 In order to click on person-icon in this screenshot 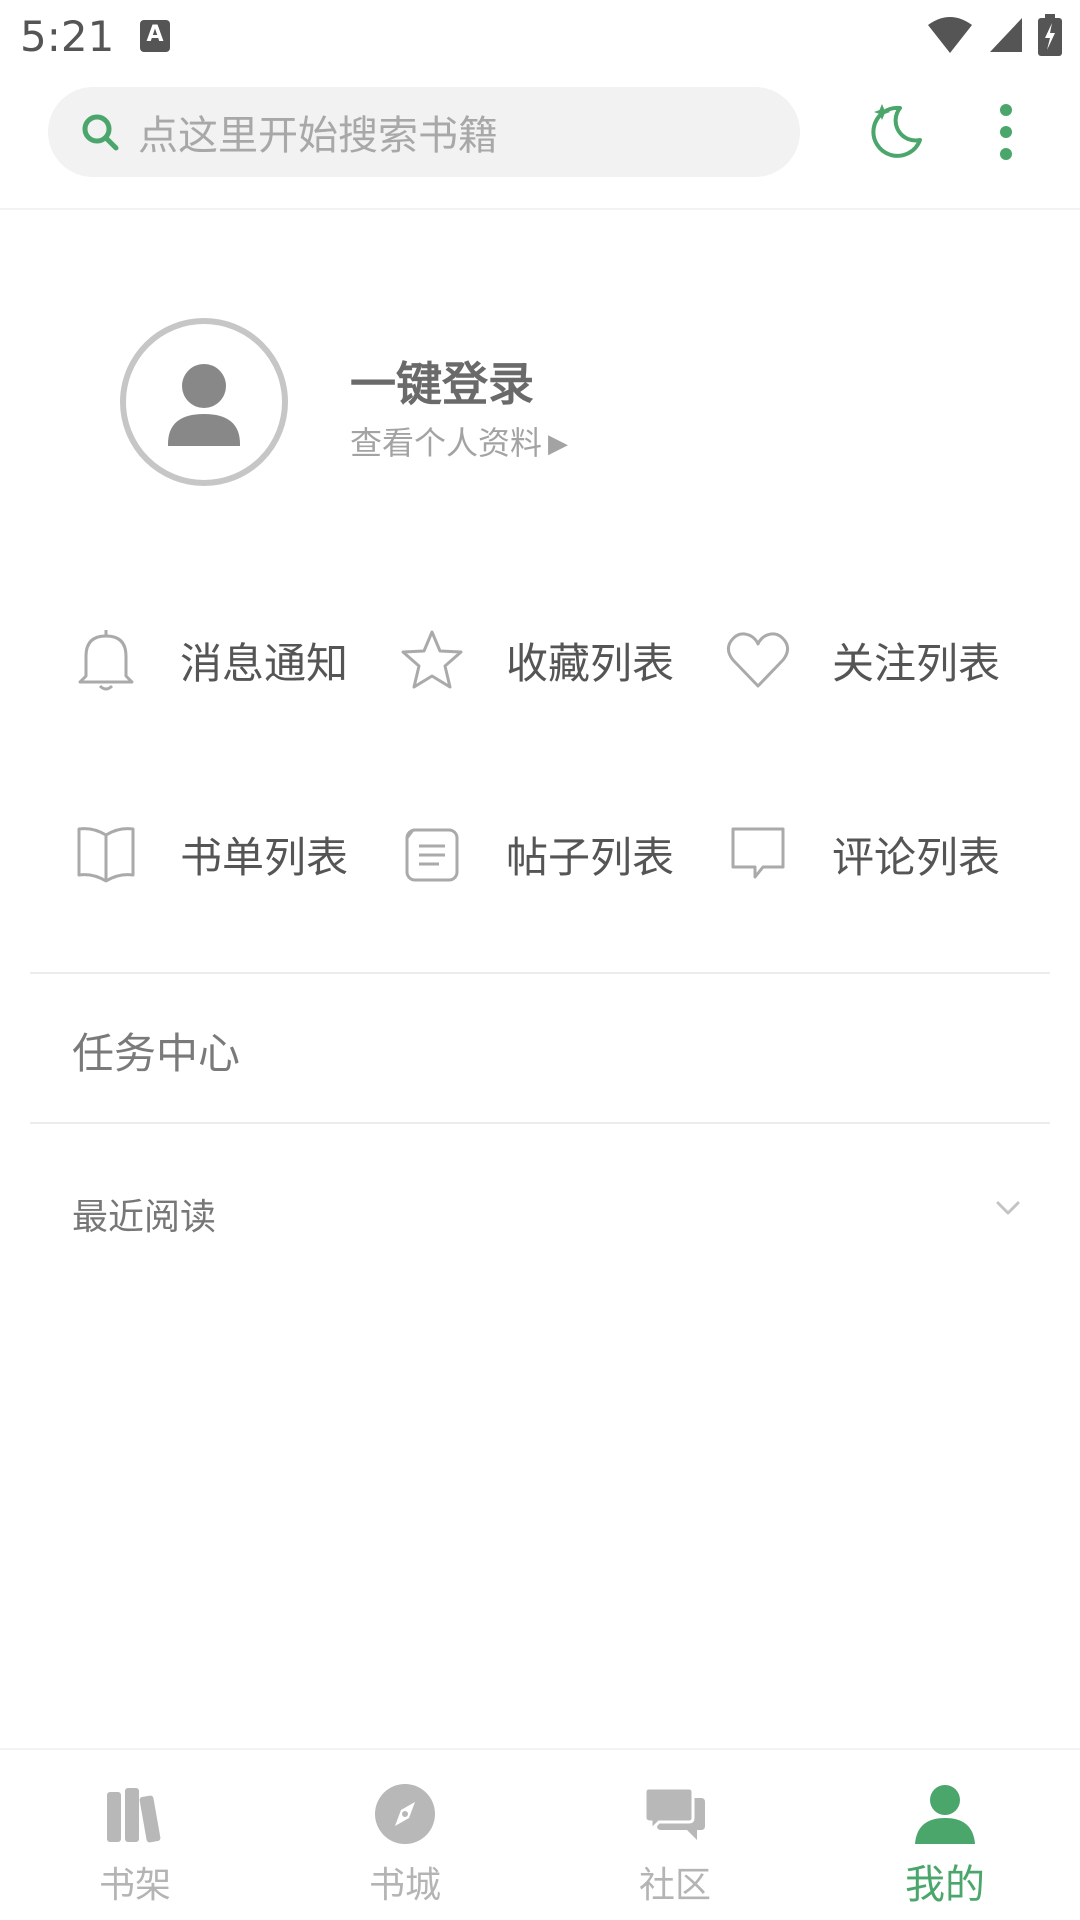, I will do `click(945, 1814)`.